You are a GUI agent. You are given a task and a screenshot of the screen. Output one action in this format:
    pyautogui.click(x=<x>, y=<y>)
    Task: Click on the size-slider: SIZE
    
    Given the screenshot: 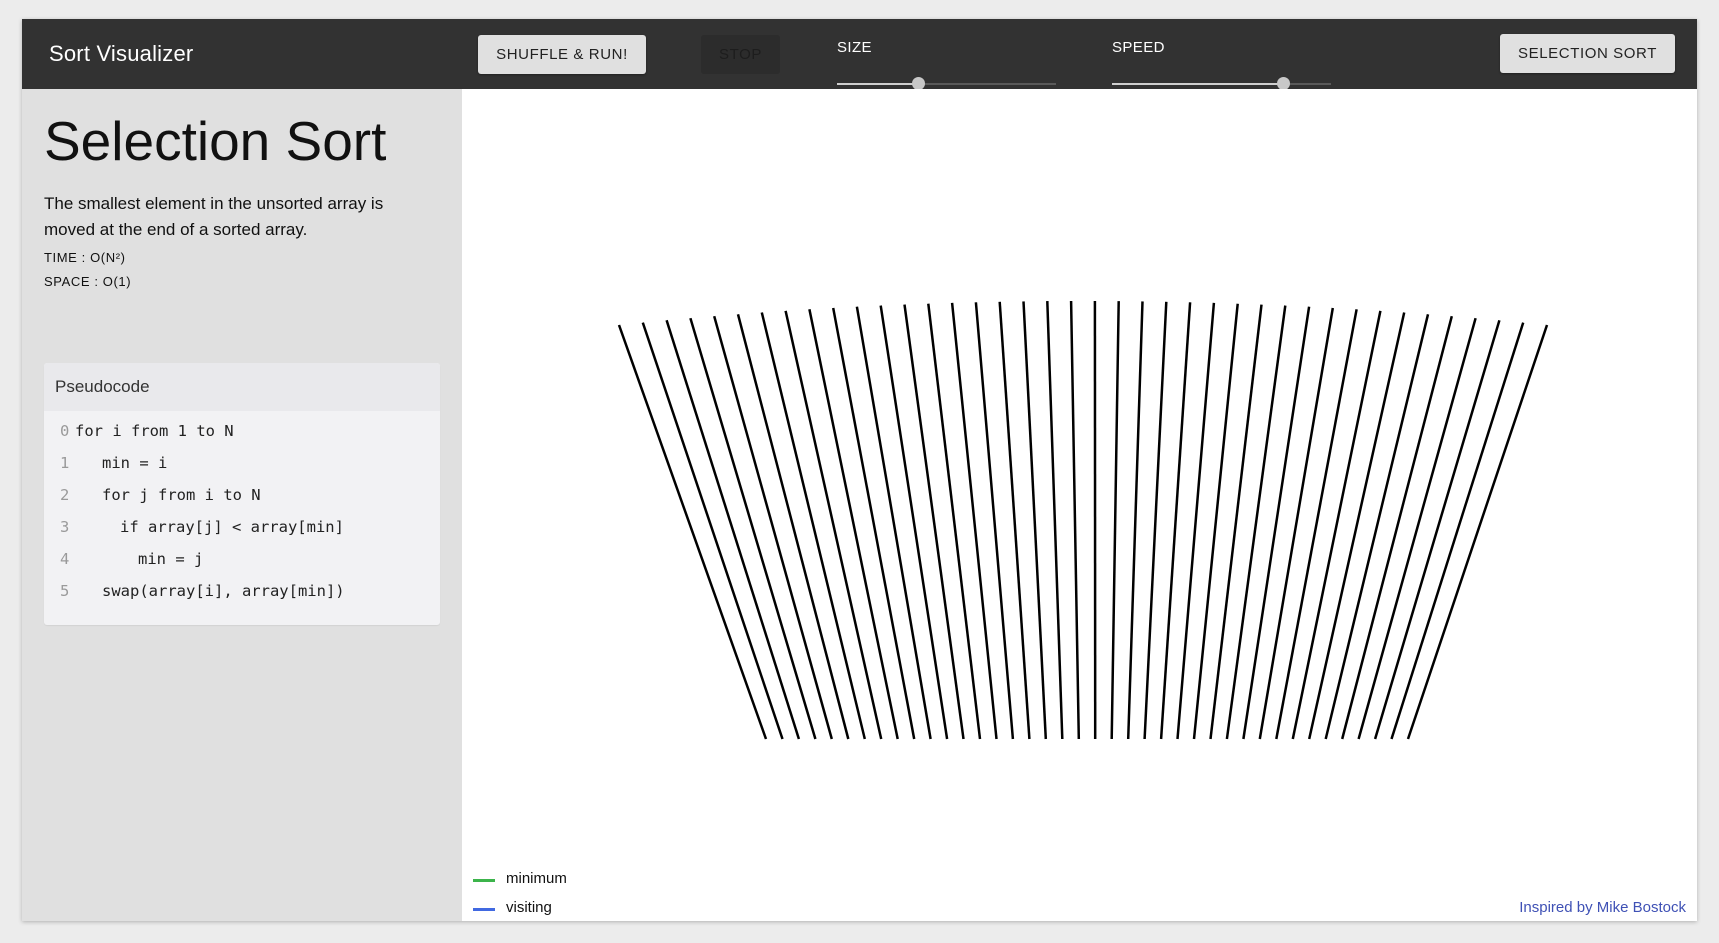 What is the action you would take?
    pyautogui.click(x=945, y=64)
    